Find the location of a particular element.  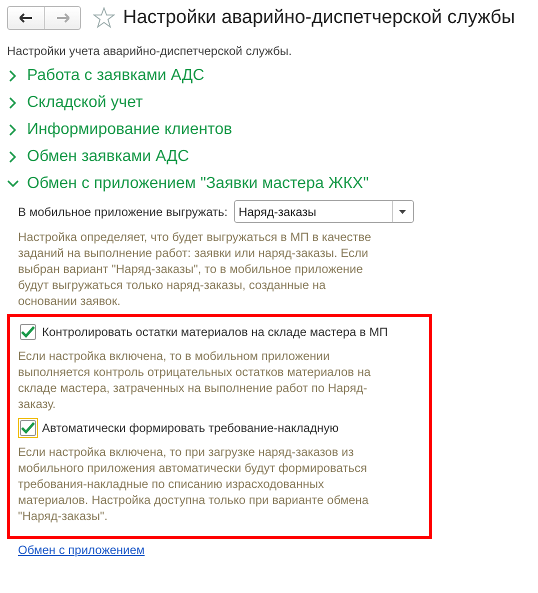

checkbox is located at coordinates (28, 332).